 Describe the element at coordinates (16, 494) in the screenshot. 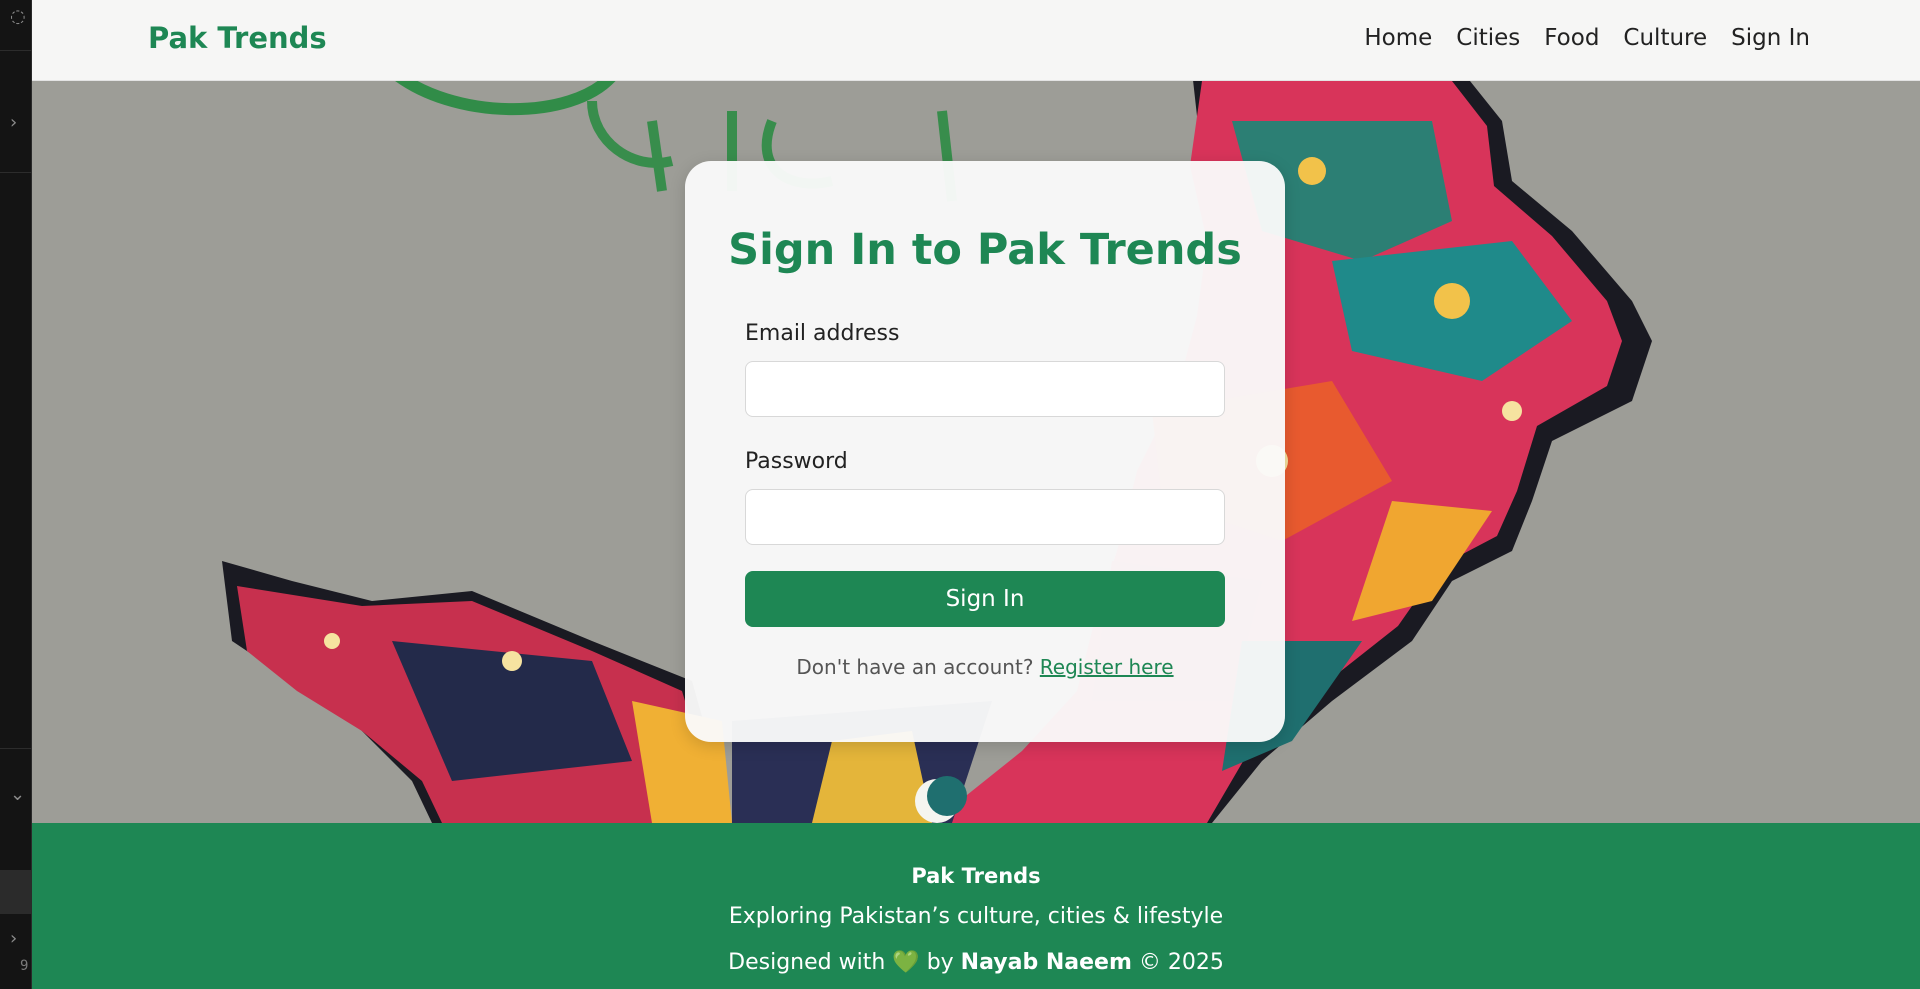

I see `editor-side-strip: ◌ › ⌄ › 9` at that location.